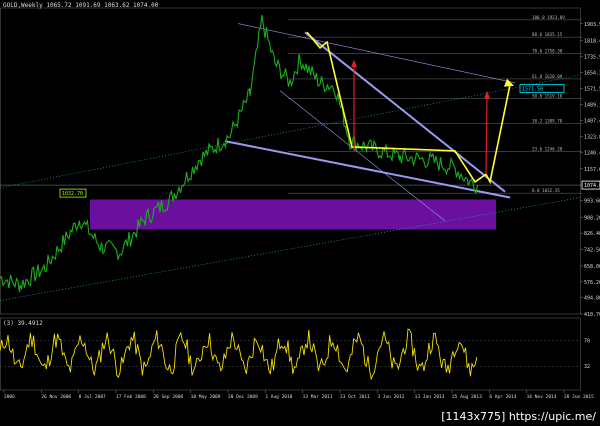  Describe the element at coordinates (206, 397) in the screenshot. I see `time-tick-label: 10 May 2009` at that location.